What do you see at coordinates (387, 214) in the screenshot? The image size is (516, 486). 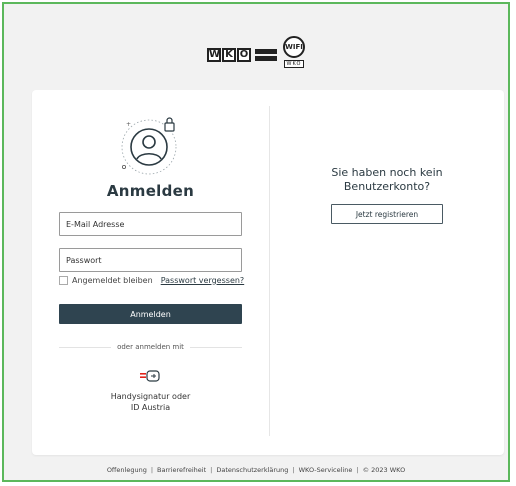 I see `register-button: Jetzt registrieren` at bounding box center [387, 214].